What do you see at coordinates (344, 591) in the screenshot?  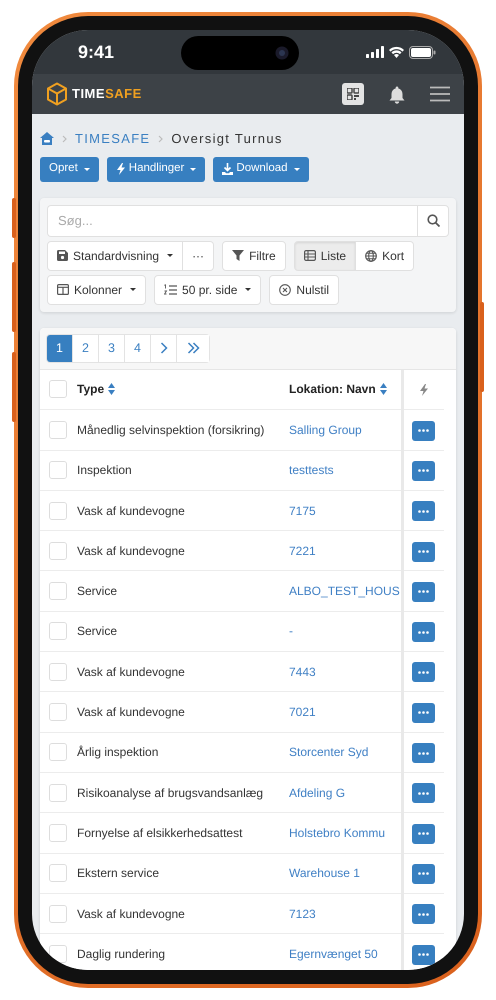 I see `table-cell: ALBO_TEST_HOUS` at bounding box center [344, 591].